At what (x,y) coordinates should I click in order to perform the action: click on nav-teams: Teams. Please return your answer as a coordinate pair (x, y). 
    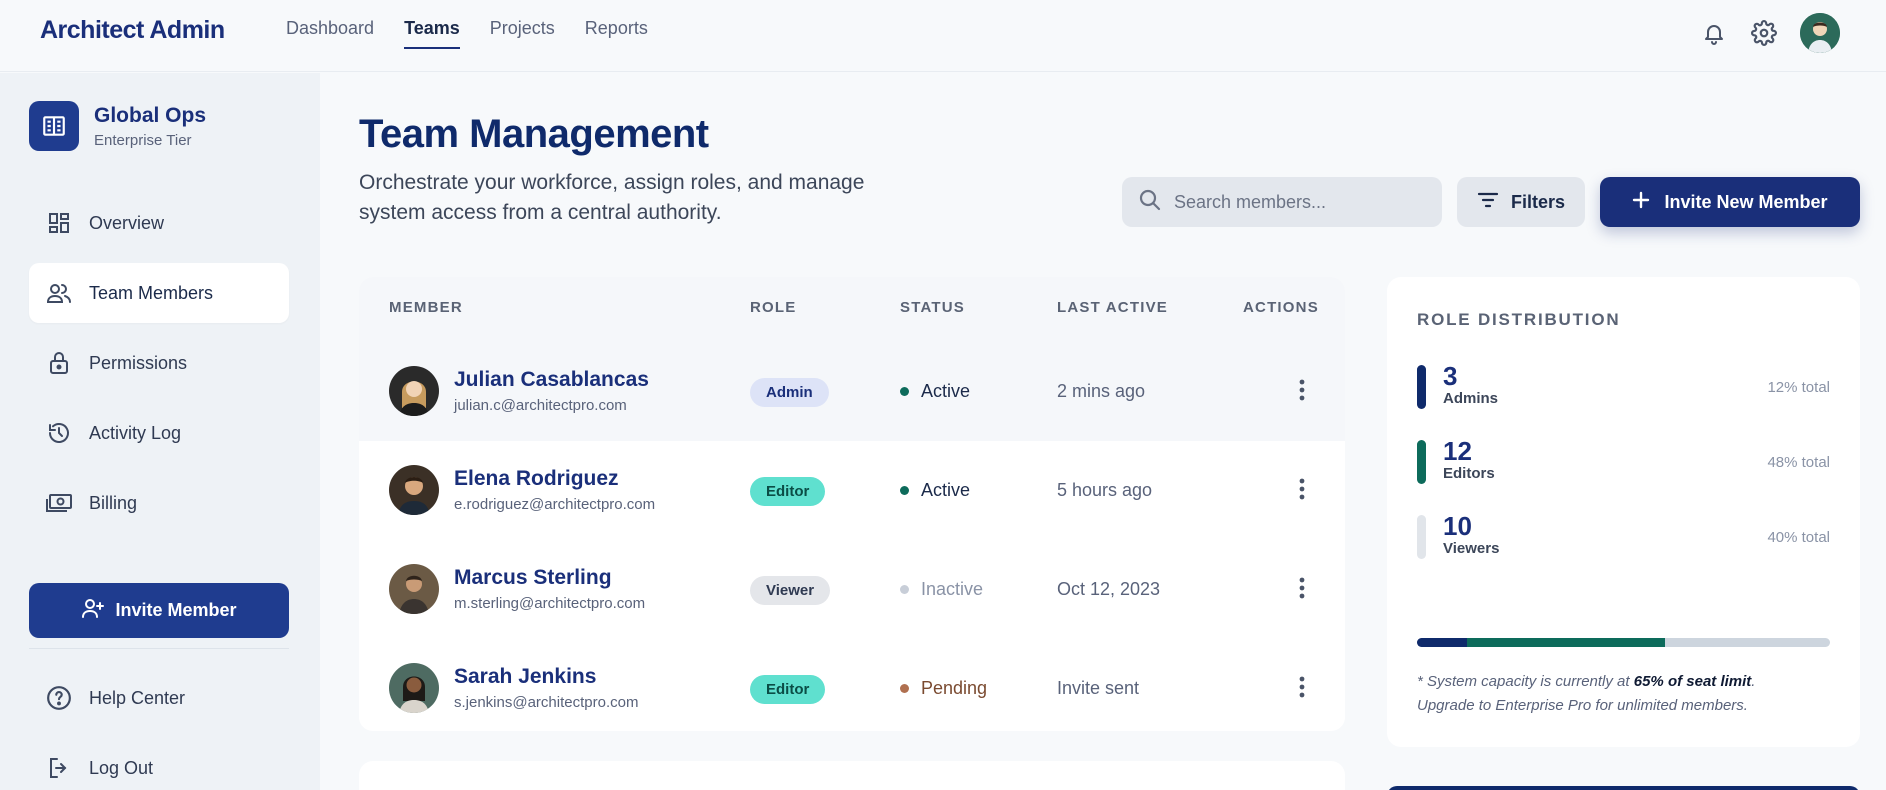
    Looking at the image, I should click on (432, 33).